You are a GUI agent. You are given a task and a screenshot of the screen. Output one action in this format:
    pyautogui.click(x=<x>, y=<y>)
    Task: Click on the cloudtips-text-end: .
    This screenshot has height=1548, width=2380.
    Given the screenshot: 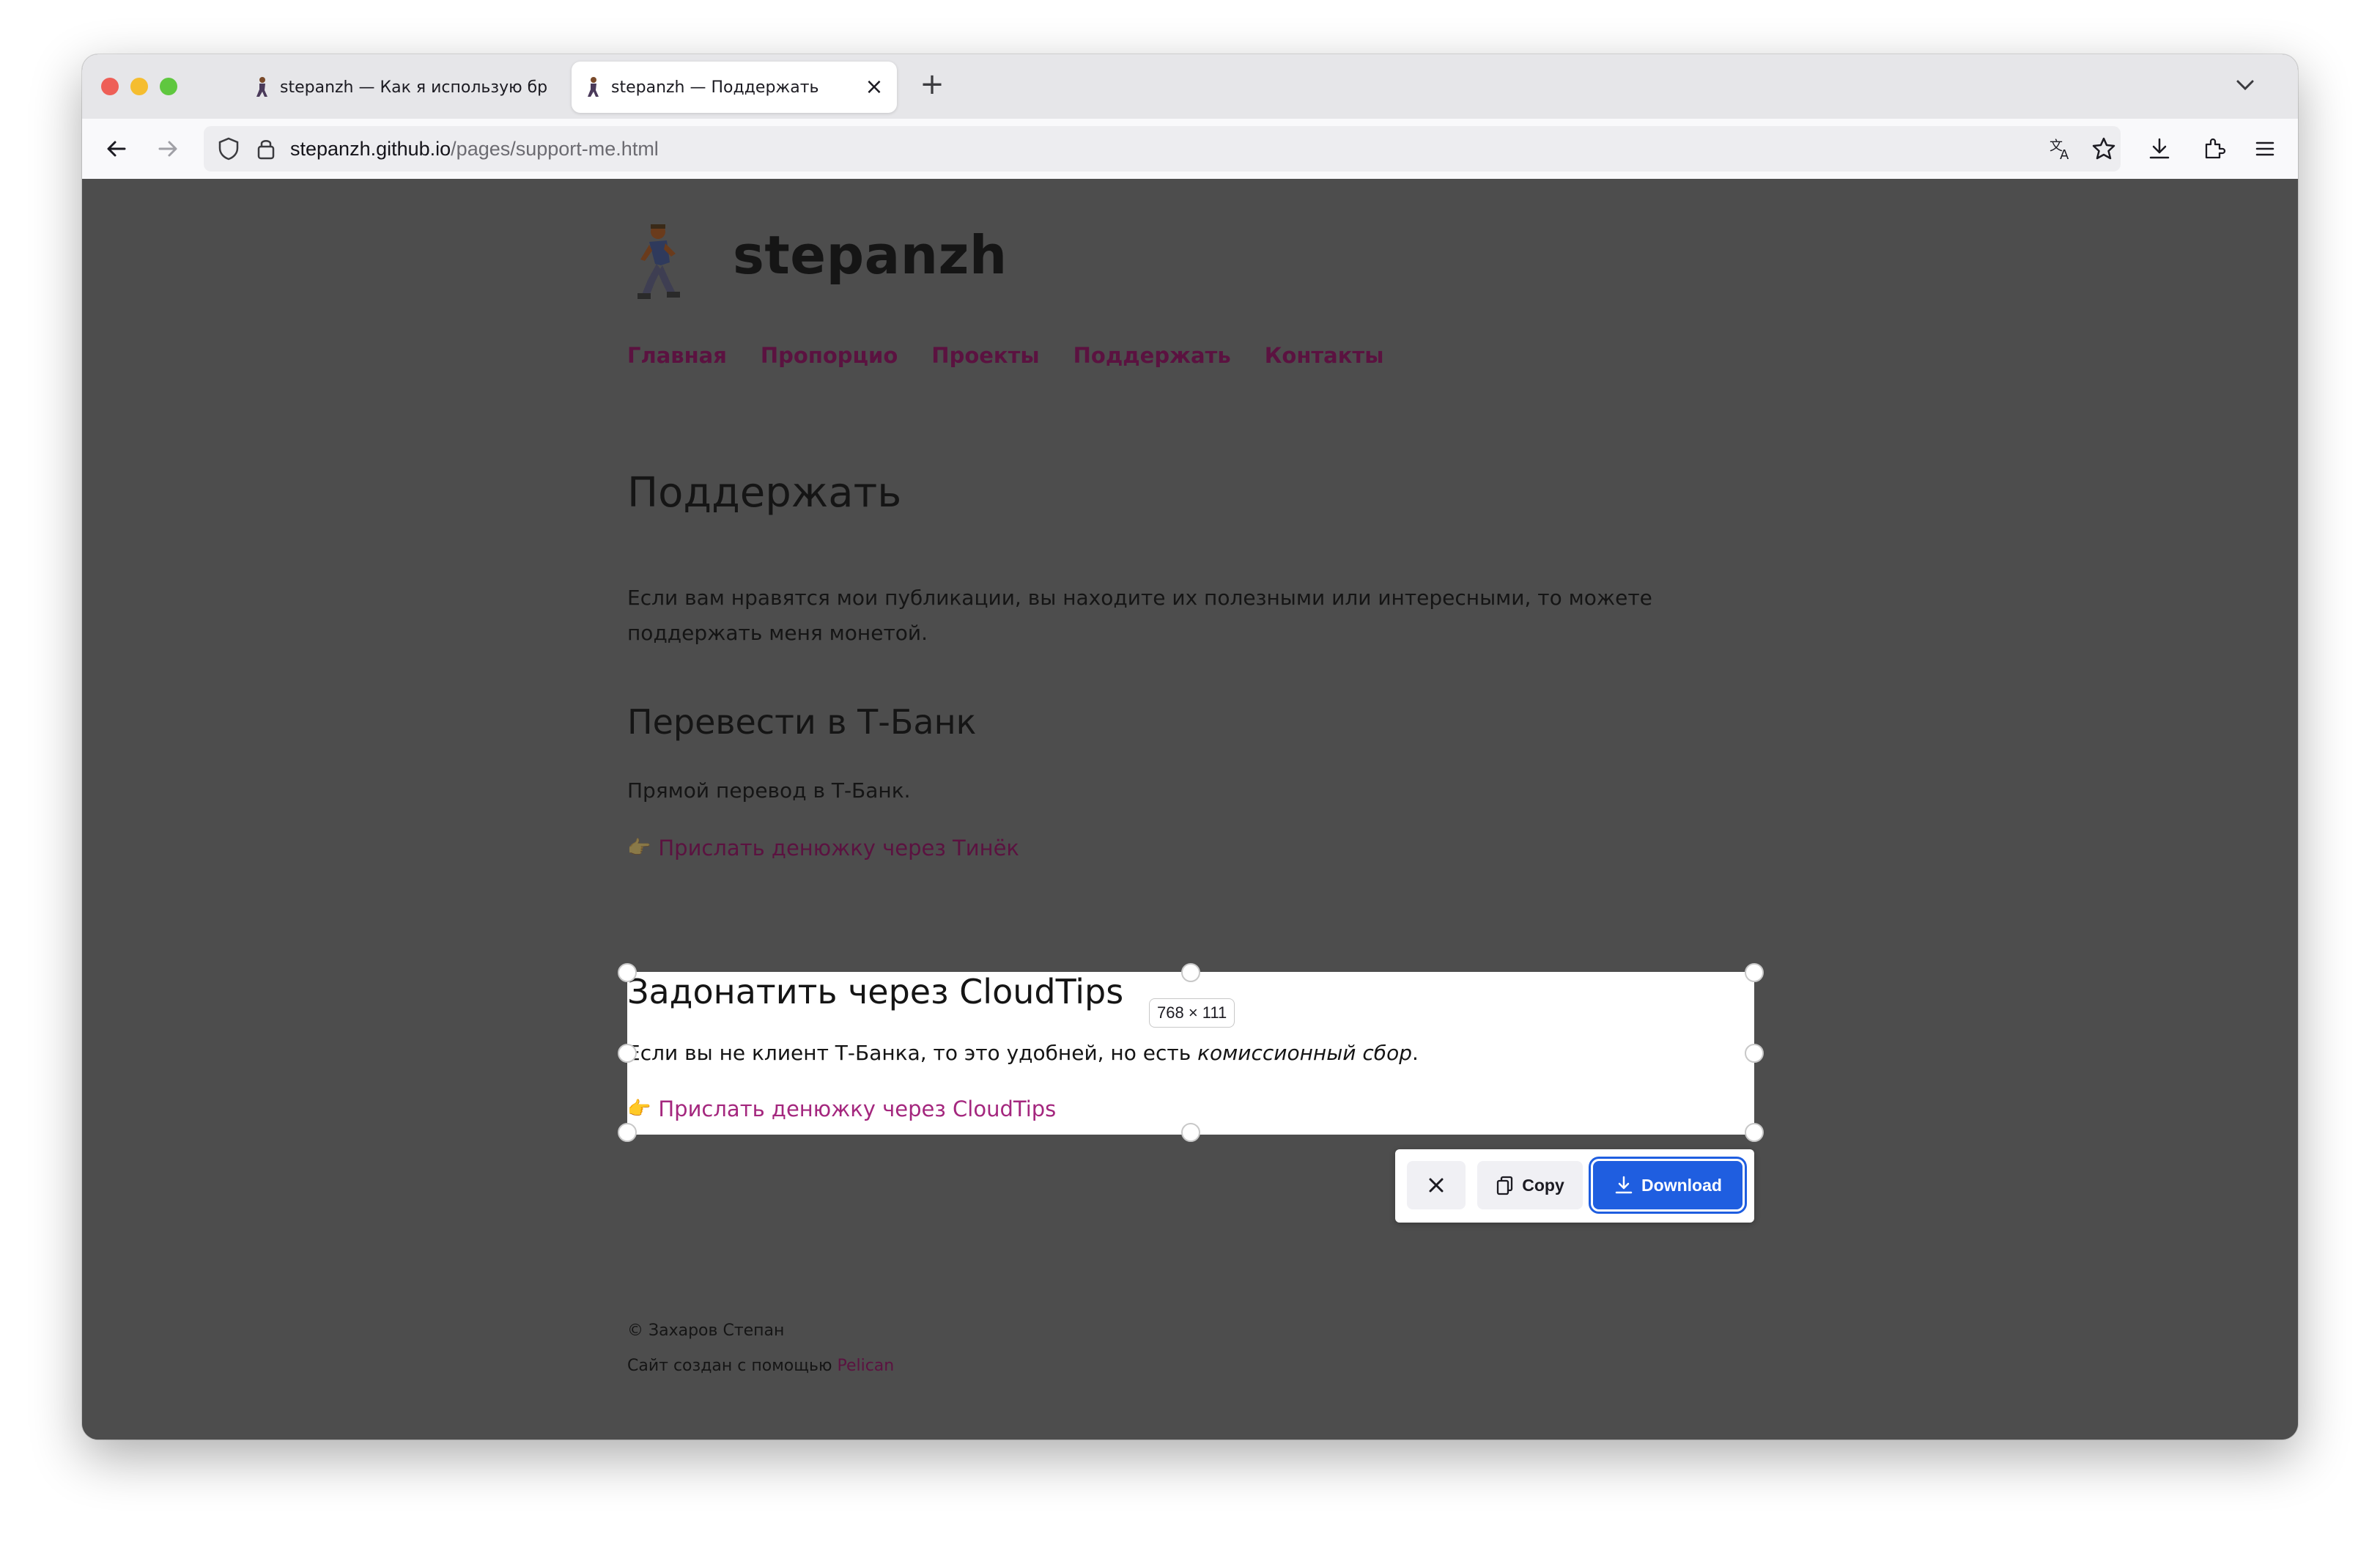 What is the action you would take?
    pyautogui.click(x=1415, y=1053)
    